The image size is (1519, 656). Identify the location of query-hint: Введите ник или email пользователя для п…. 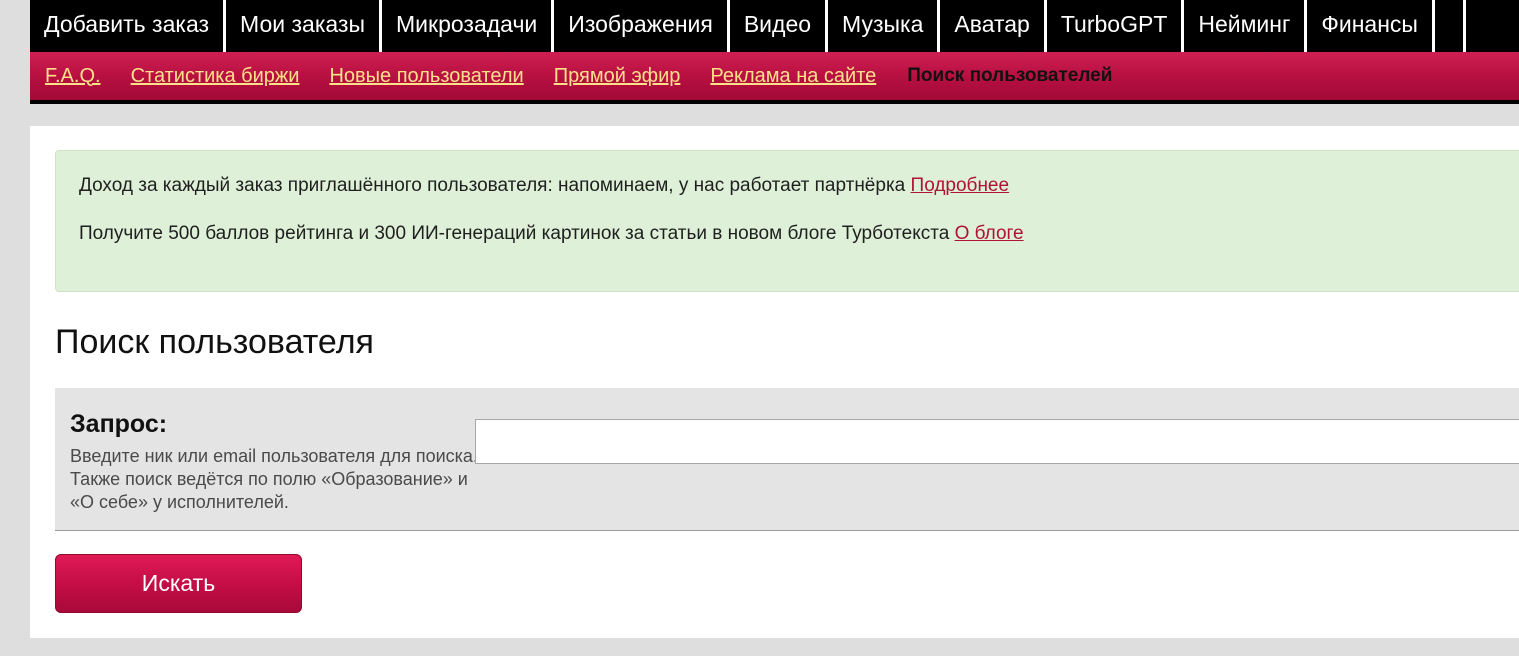
(274, 479).